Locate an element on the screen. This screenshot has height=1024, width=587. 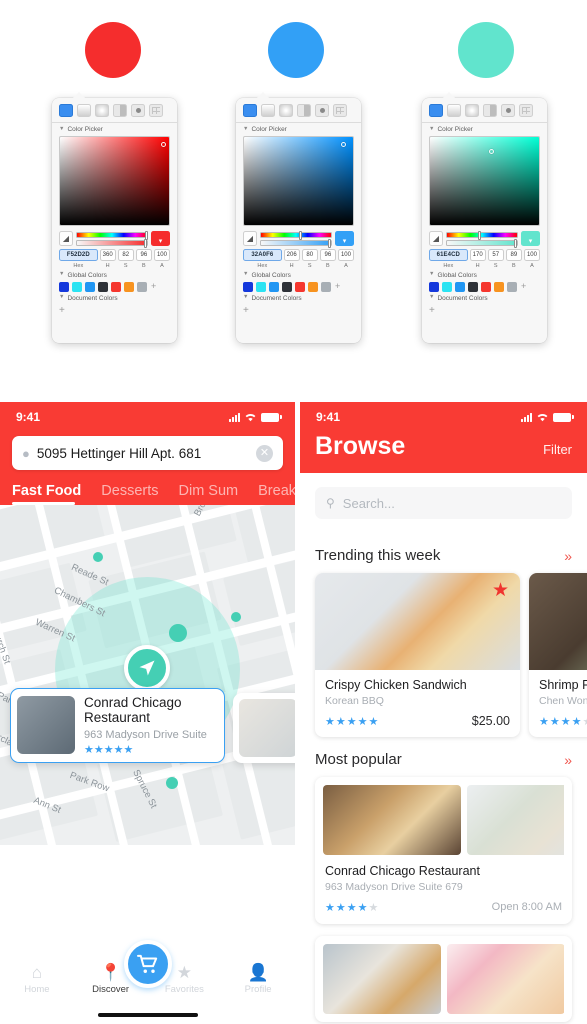
blue-swatch is located at coordinates (296, 50).